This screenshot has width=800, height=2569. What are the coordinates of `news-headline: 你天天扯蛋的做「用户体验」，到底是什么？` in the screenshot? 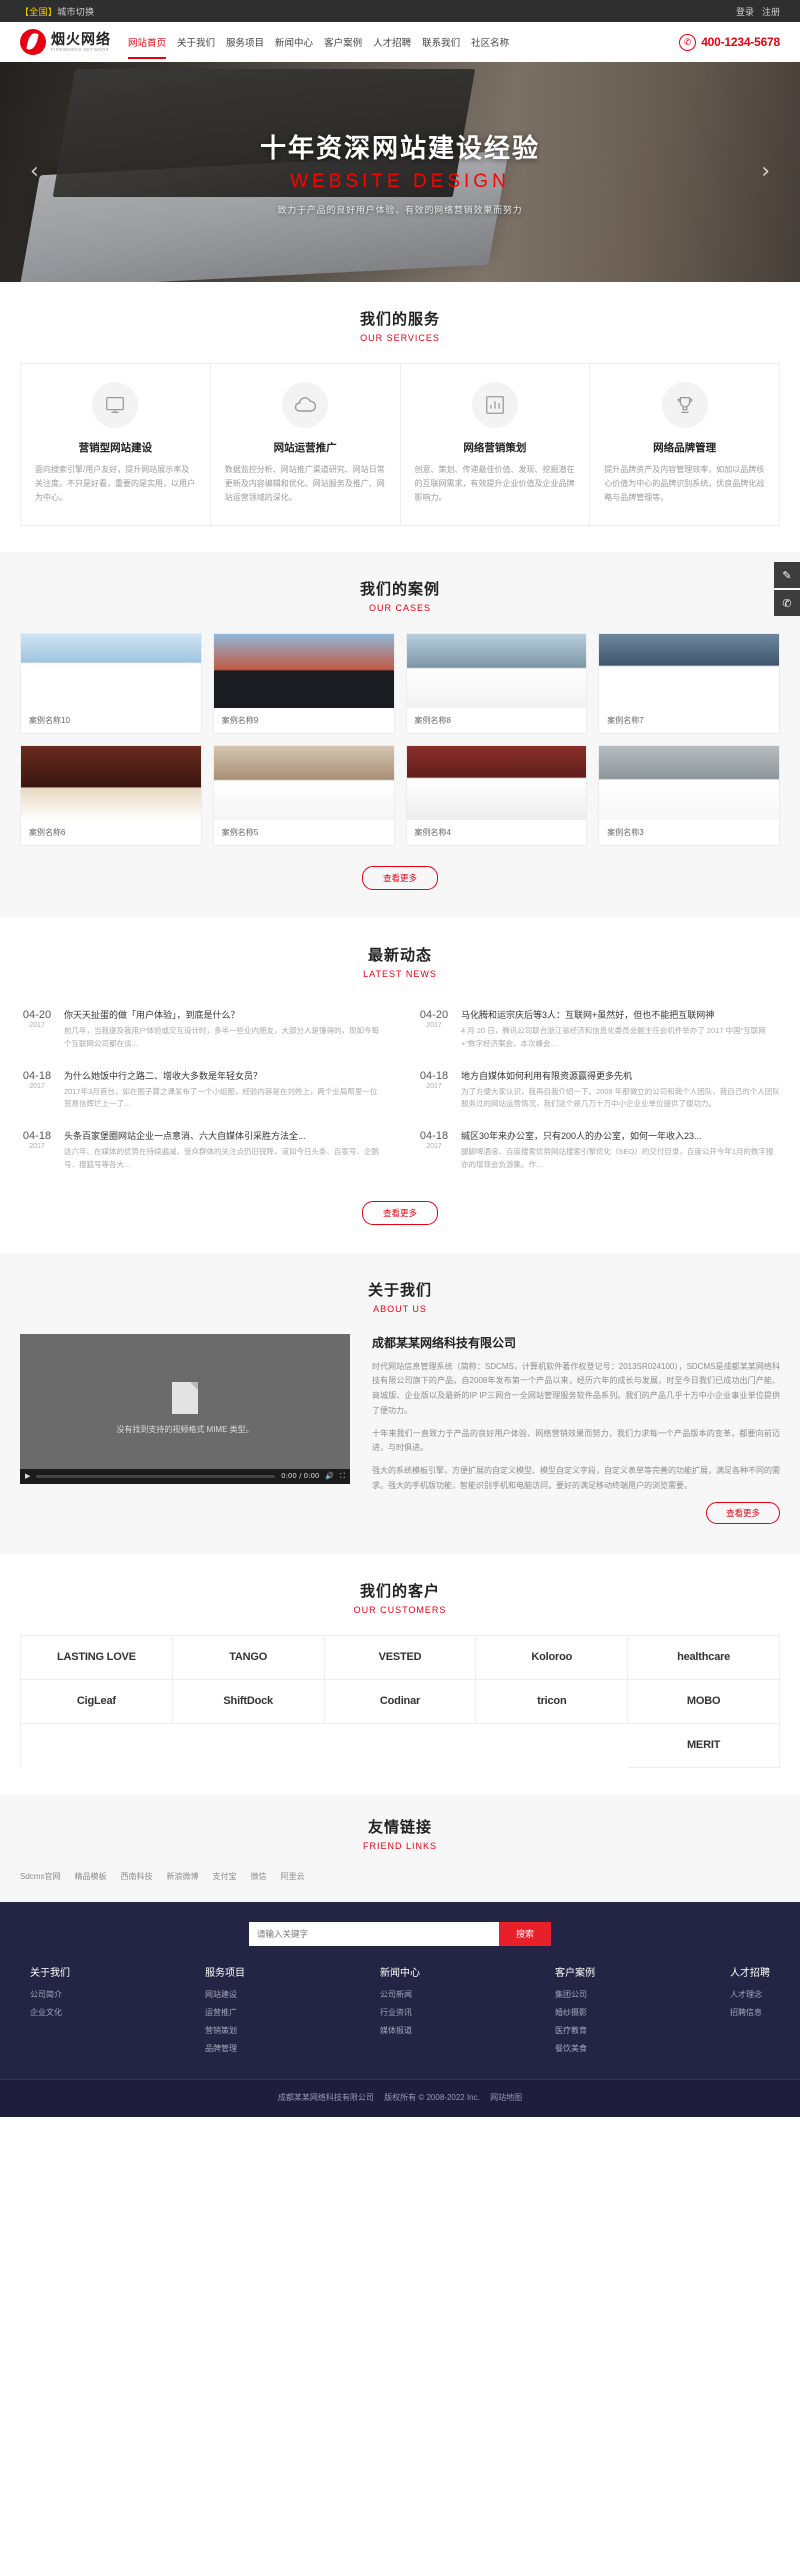 It's located at (223, 1014).